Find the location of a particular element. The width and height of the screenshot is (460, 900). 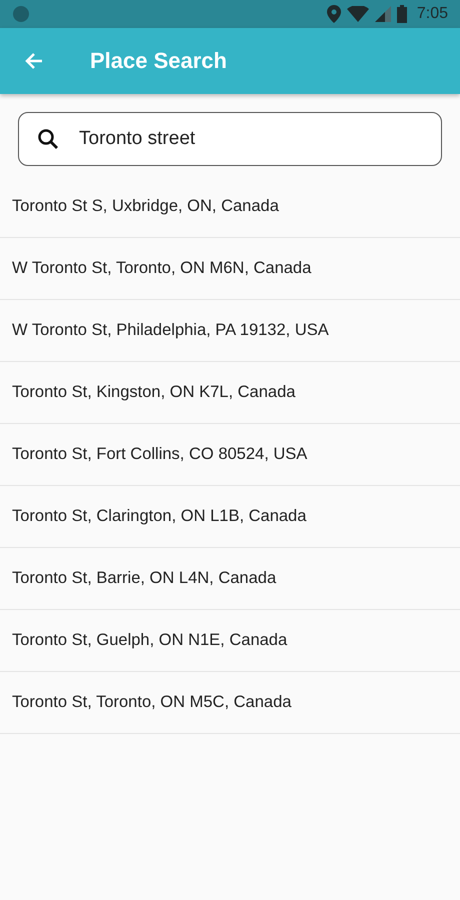

result-item: Toronto St, Guelph, ON N1E, Canada is located at coordinates (230, 641).